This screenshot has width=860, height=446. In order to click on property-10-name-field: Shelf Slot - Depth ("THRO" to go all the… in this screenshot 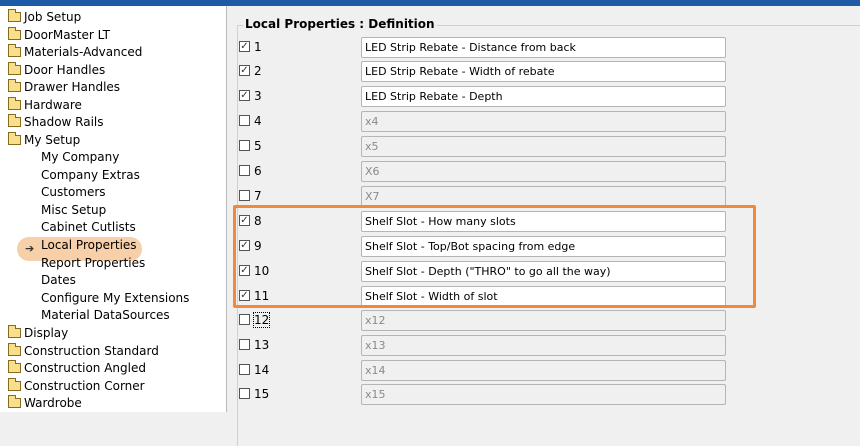, I will do `click(543, 271)`.